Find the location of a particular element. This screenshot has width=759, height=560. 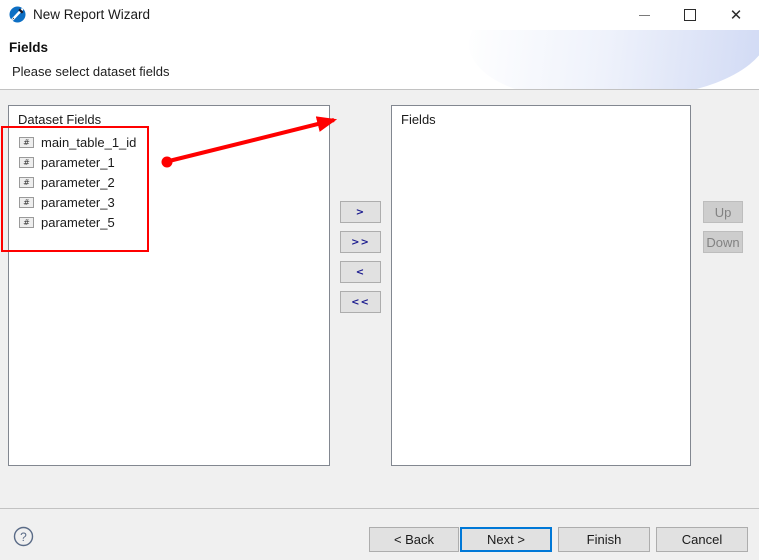

header-decoration is located at coordinates (612, 59).